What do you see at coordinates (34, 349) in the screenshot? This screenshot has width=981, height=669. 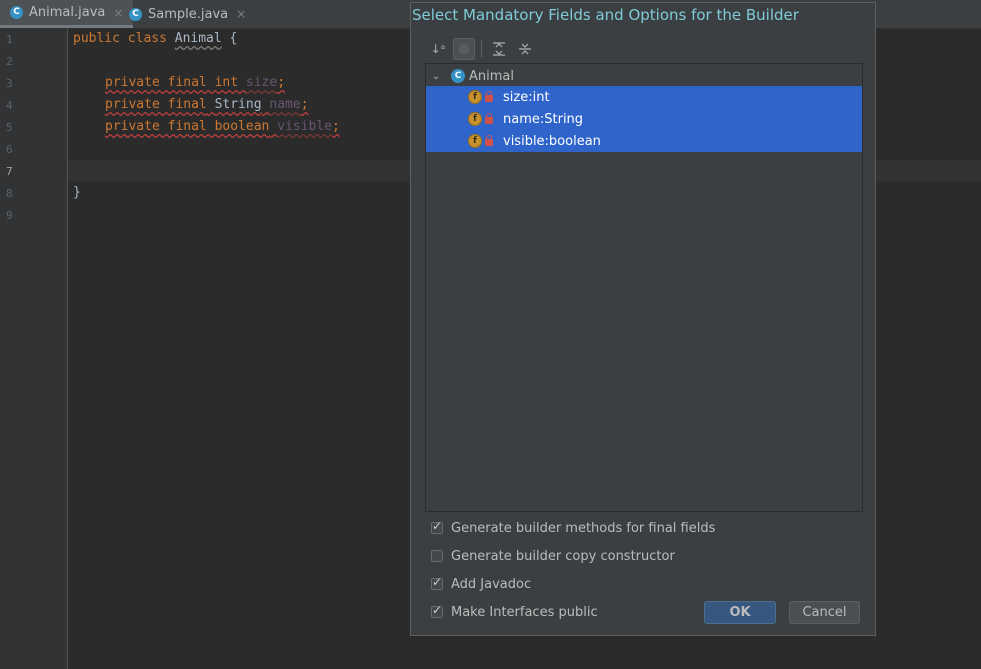 I see `line-number-gutter: 1 2 3 4 5 6 7 8 9` at bounding box center [34, 349].